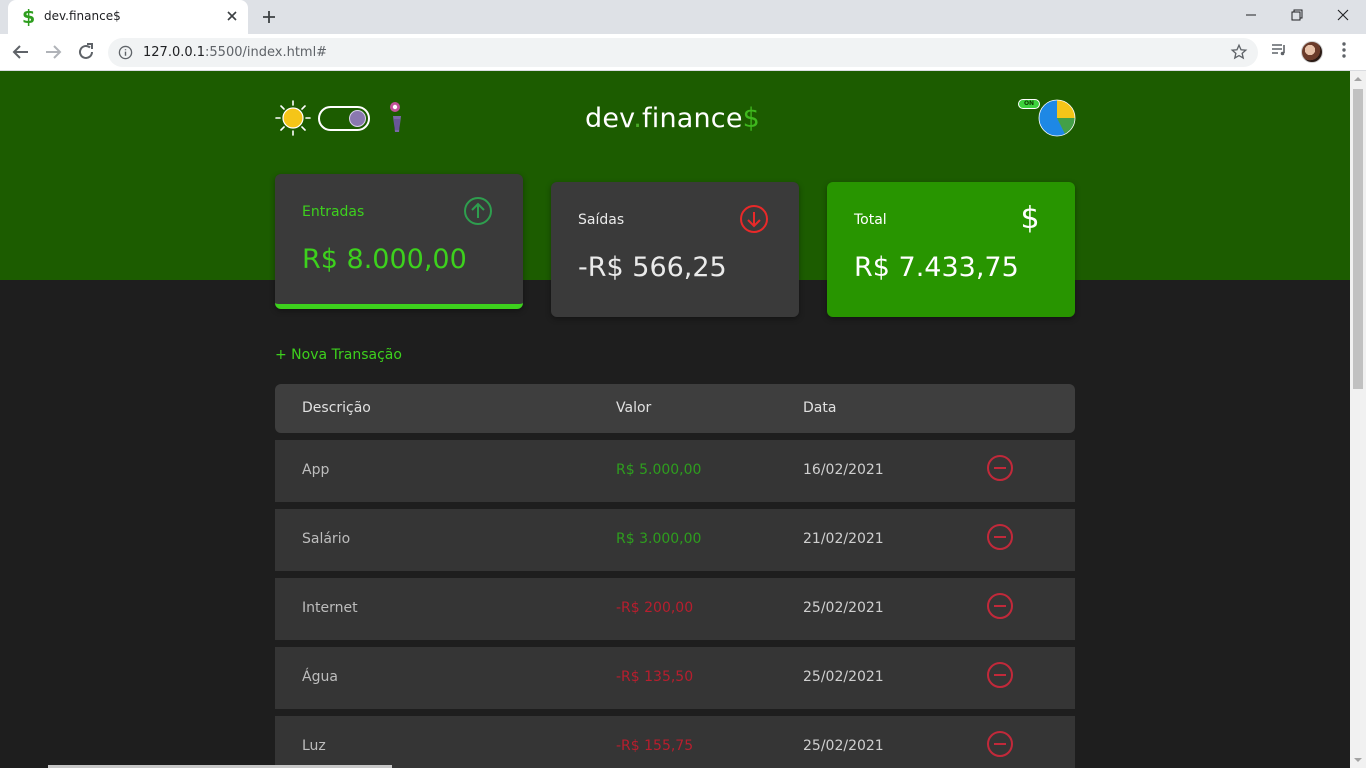 The width and height of the screenshot is (1366, 768). What do you see at coordinates (384, 259) in the screenshot?
I see `income-card-value: R$ 8.000,00` at bounding box center [384, 259].